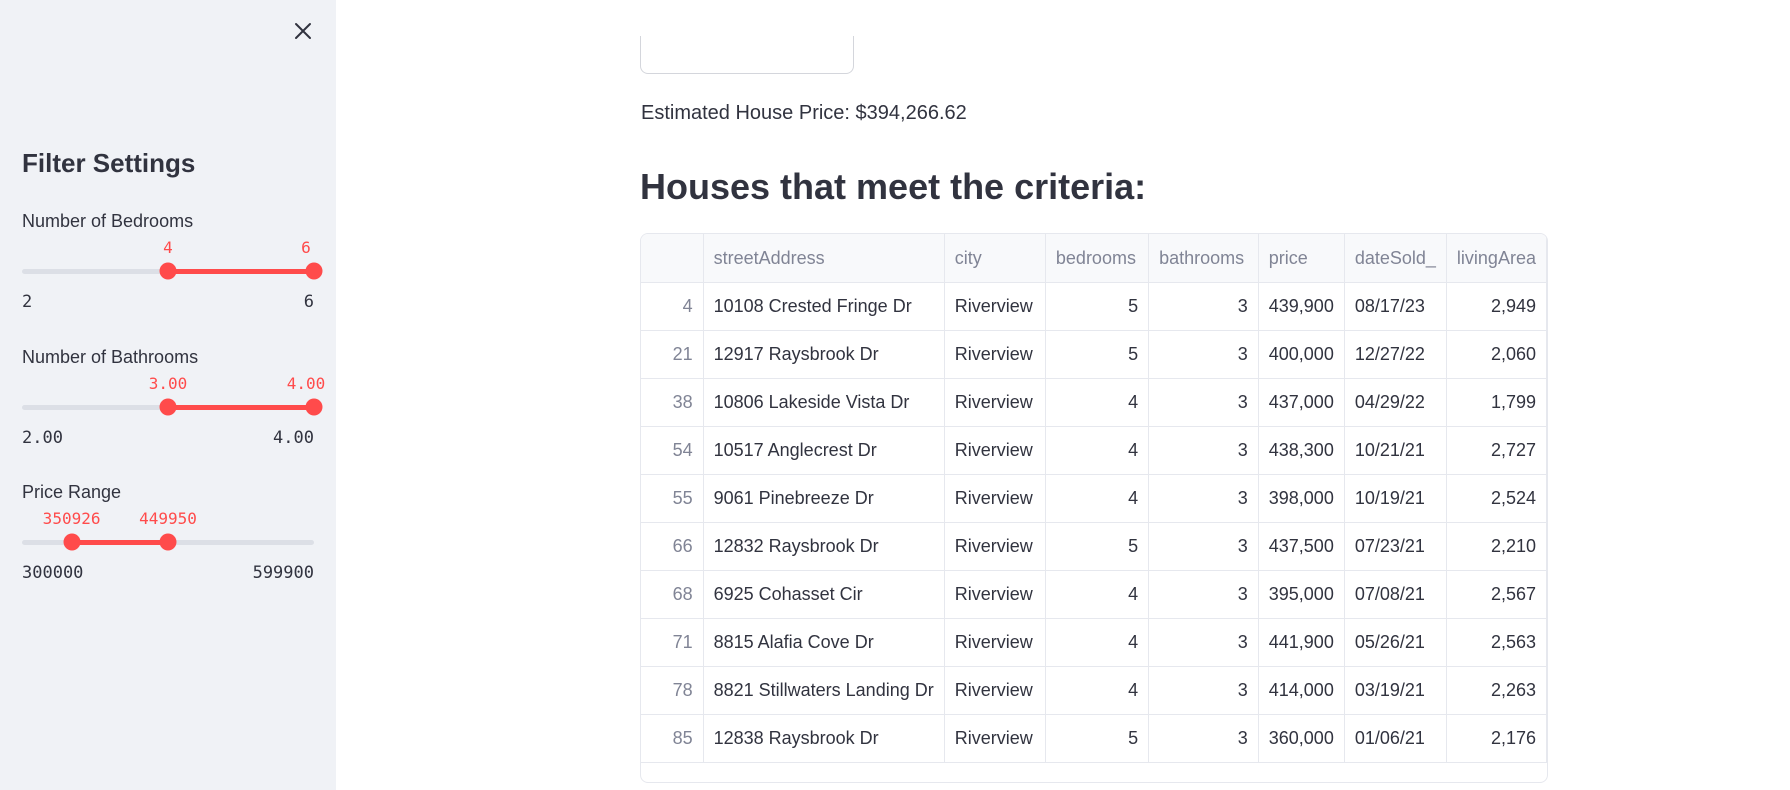  I want to click on predict-button, so click(747, 55).